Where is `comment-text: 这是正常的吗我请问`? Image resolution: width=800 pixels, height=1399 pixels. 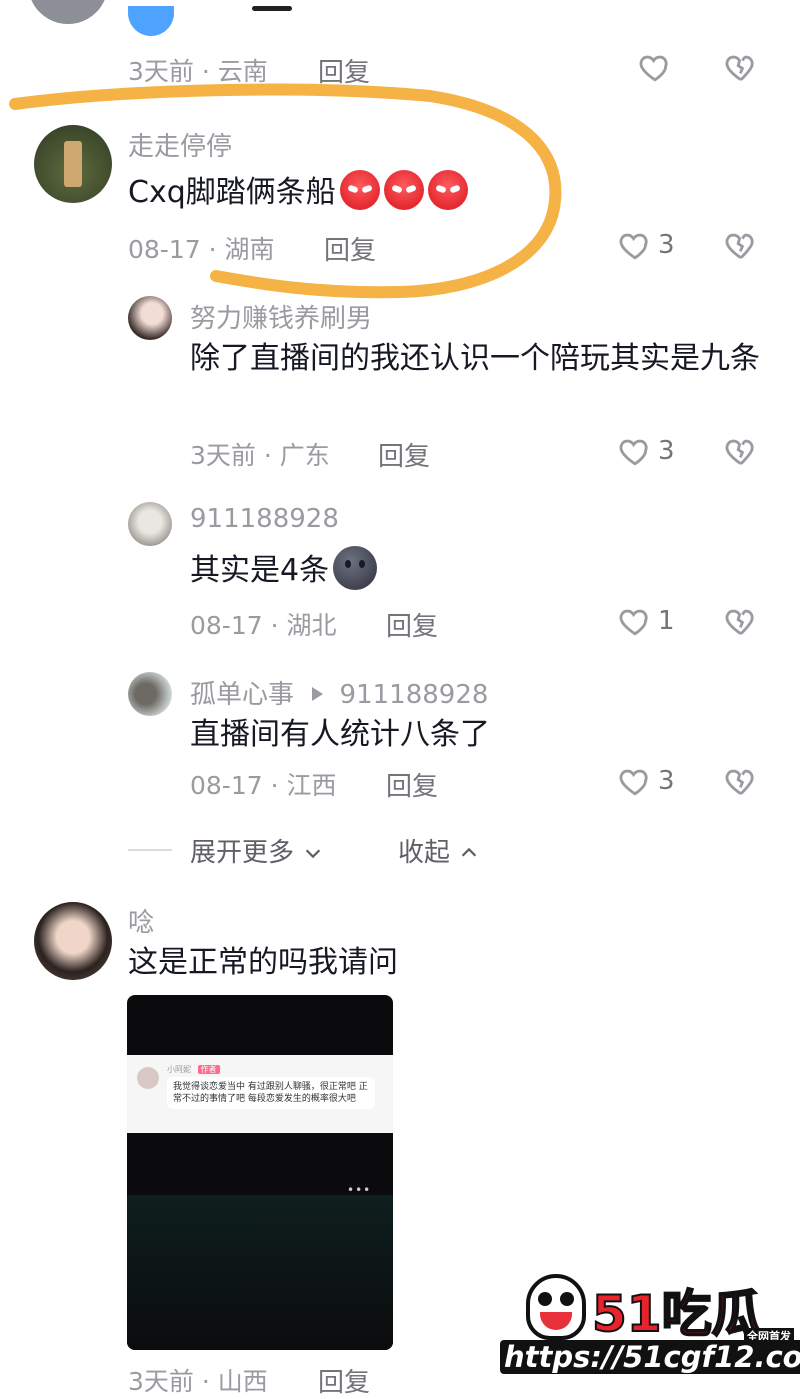 comment-text: 这是正常的吗我请问 is located at coordinates (263, 962).